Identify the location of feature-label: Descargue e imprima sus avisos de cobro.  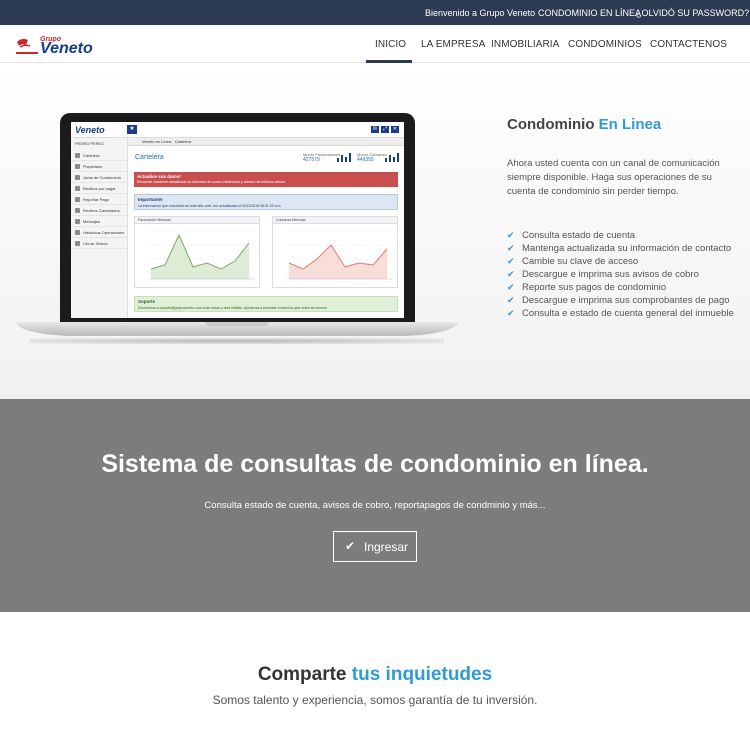
(610, 274).